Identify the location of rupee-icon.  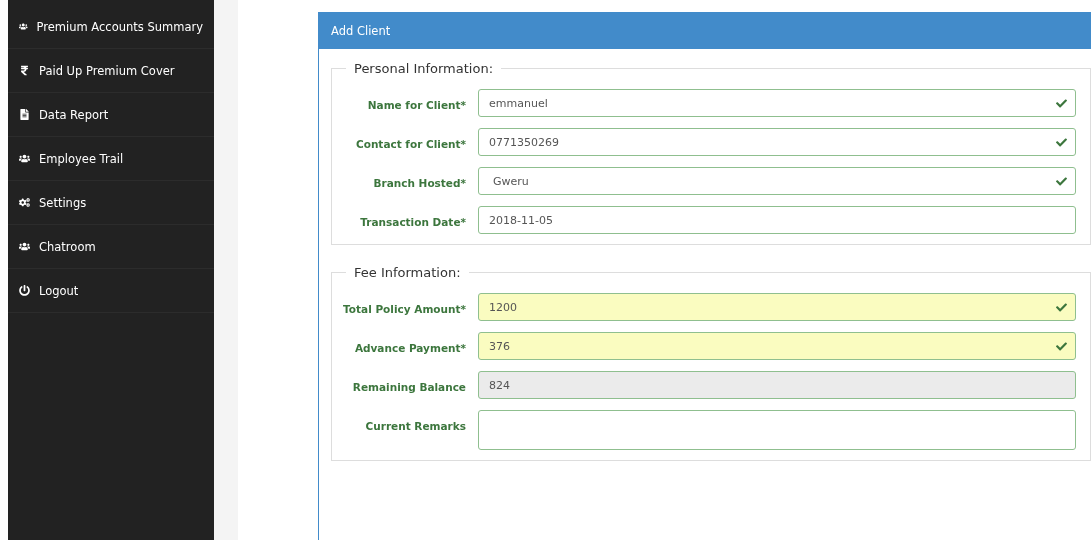
(24, 70).